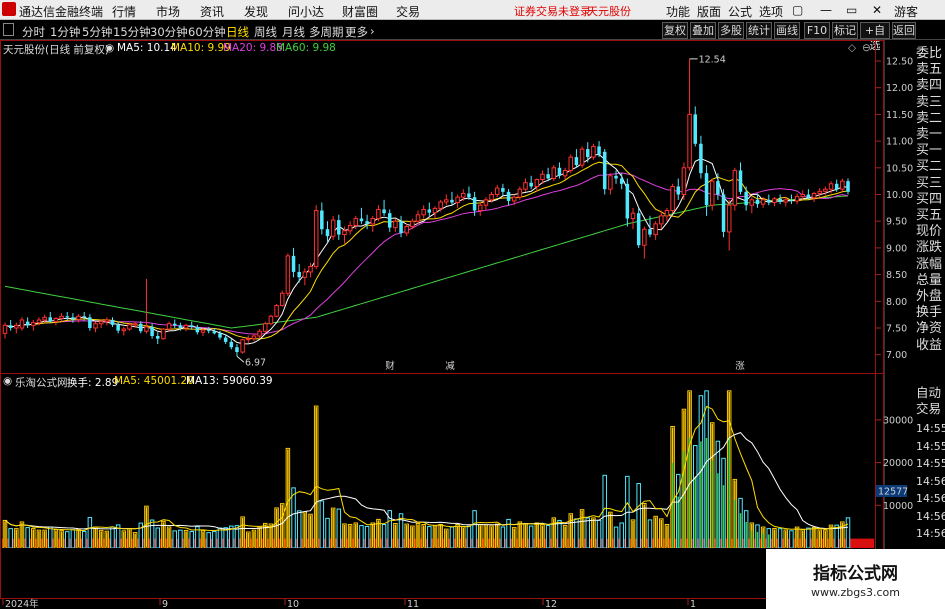  I want to click on sidebar-item-change: 涨跌, so click(929, 248).